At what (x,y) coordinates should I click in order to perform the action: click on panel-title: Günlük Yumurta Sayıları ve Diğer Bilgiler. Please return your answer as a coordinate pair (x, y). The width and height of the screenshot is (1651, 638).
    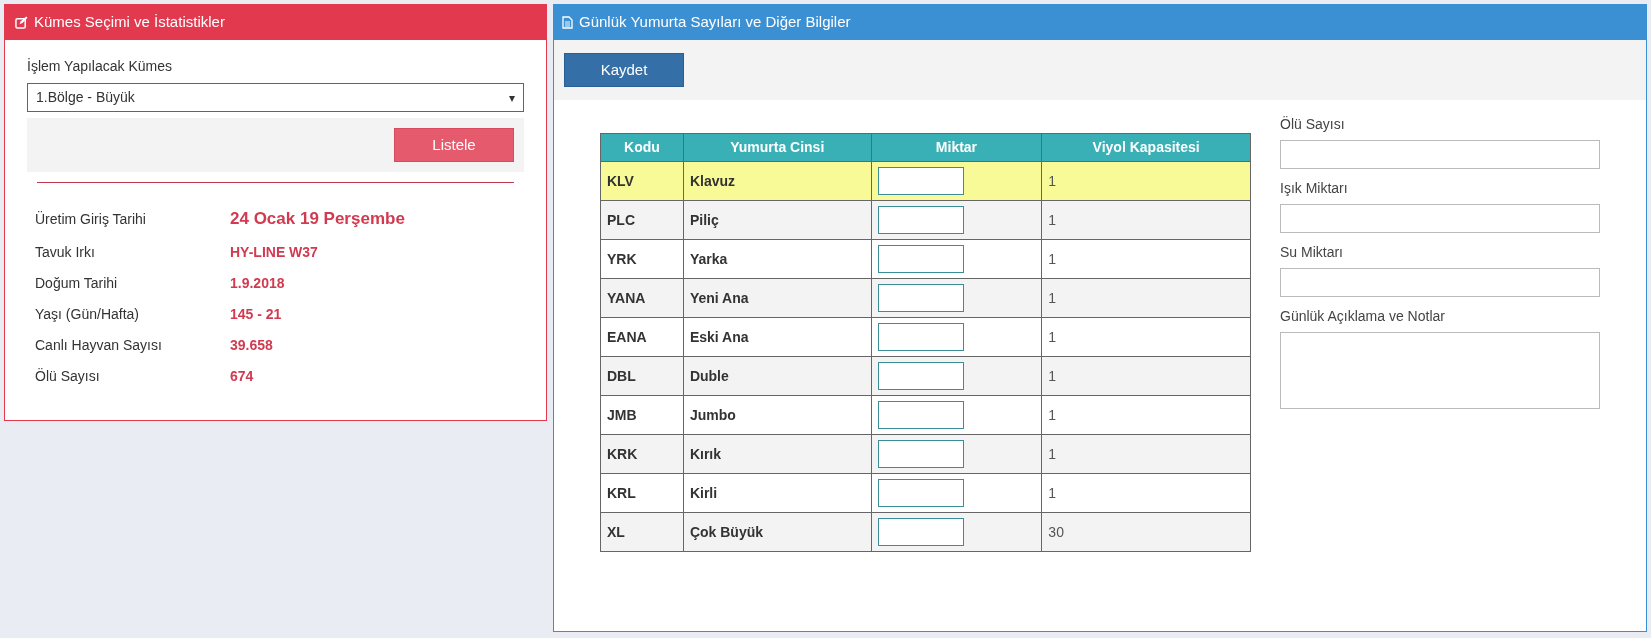
    Looking at the image, I should click on (715, 22).